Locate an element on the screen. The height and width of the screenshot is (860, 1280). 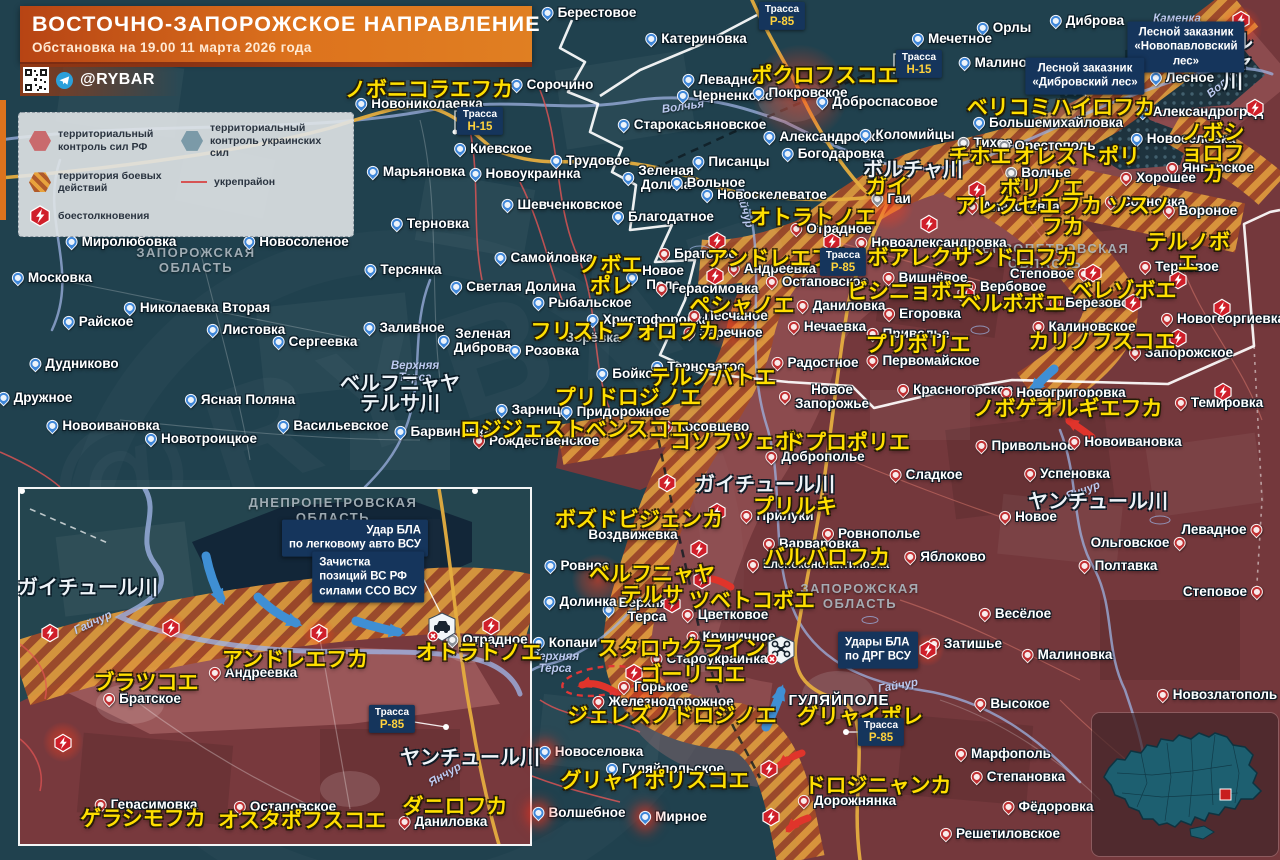
legend-item-label: территория боевых действий is located at coordinates (110, 182).